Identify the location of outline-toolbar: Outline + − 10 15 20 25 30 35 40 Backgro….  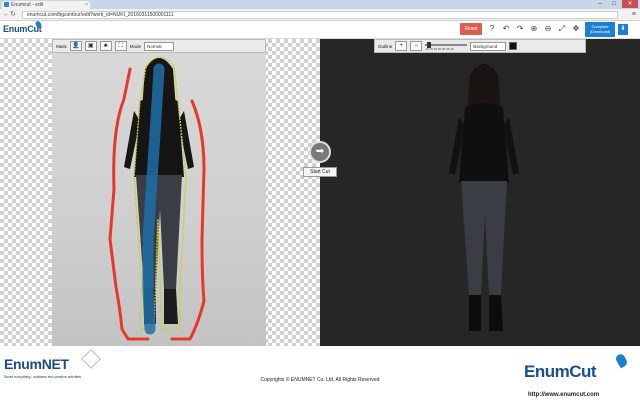
(480, 46).